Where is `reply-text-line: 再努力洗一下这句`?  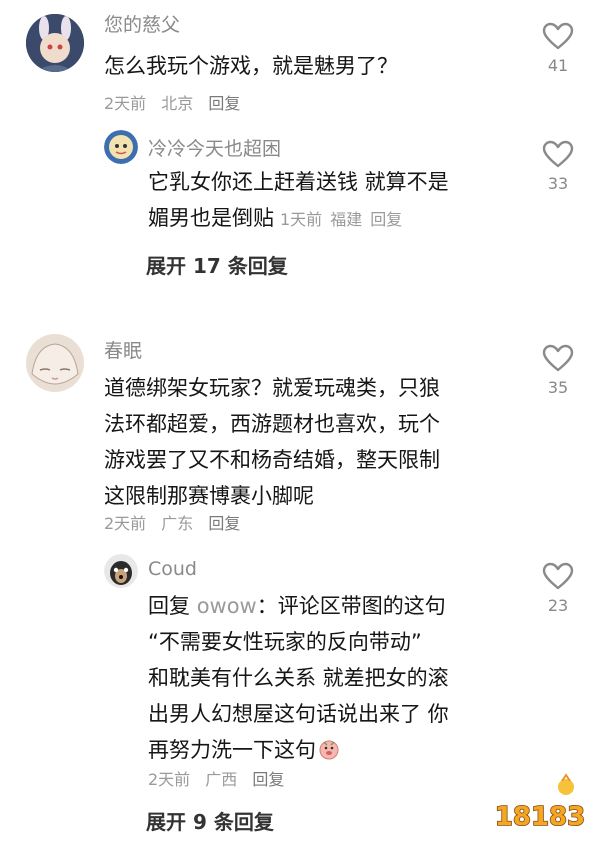
reply-text-line: 再努力洗一下这句 is located at coordinates (338, 750).